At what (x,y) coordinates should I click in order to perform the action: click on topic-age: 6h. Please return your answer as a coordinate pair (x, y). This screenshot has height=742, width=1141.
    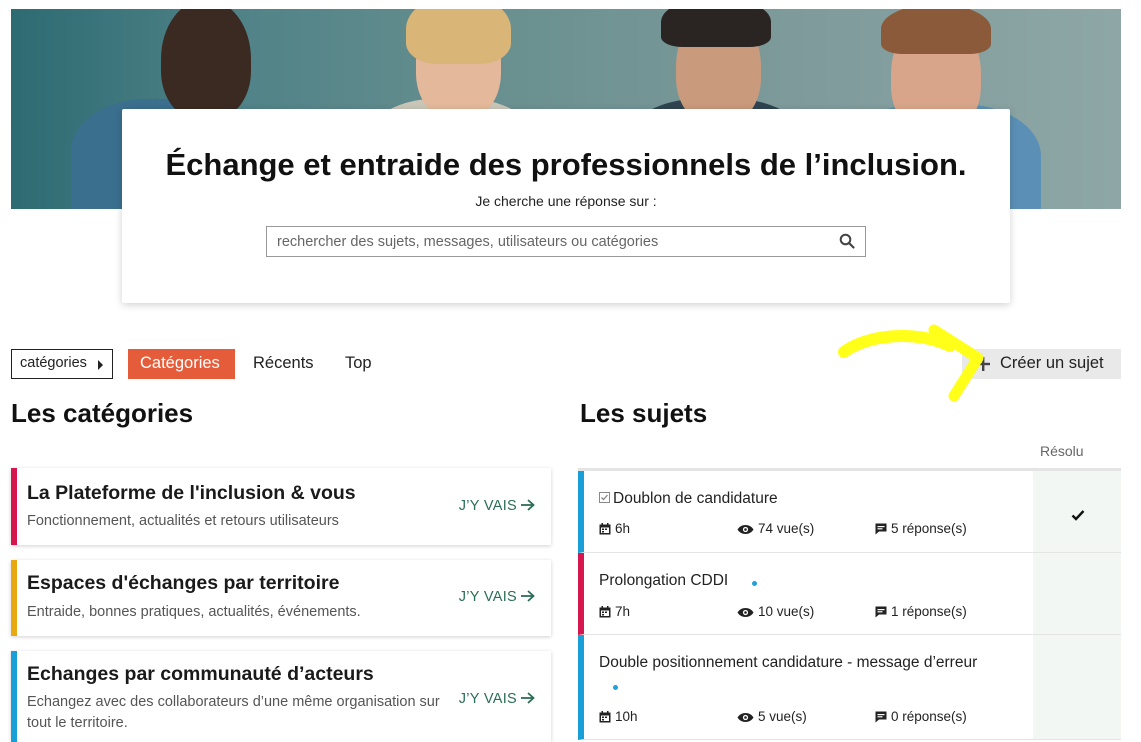
    Looking at the image, I should click on (614, 528).